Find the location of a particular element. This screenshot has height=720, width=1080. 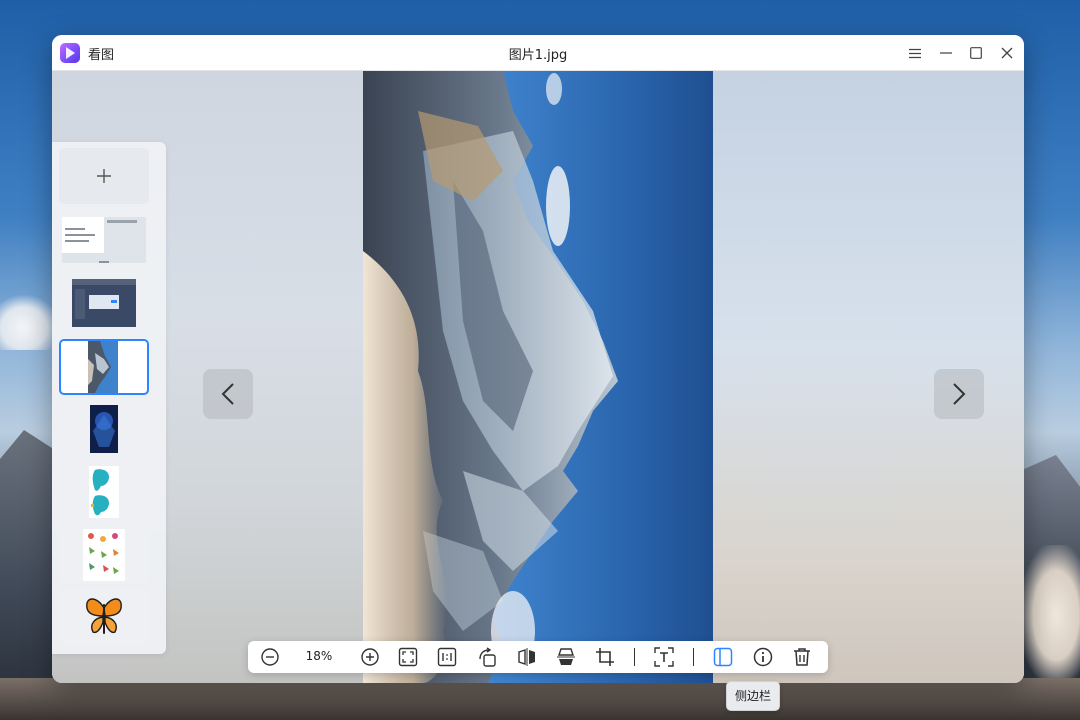

wallpaper-cloud-left is located at coordinates (30, 322).